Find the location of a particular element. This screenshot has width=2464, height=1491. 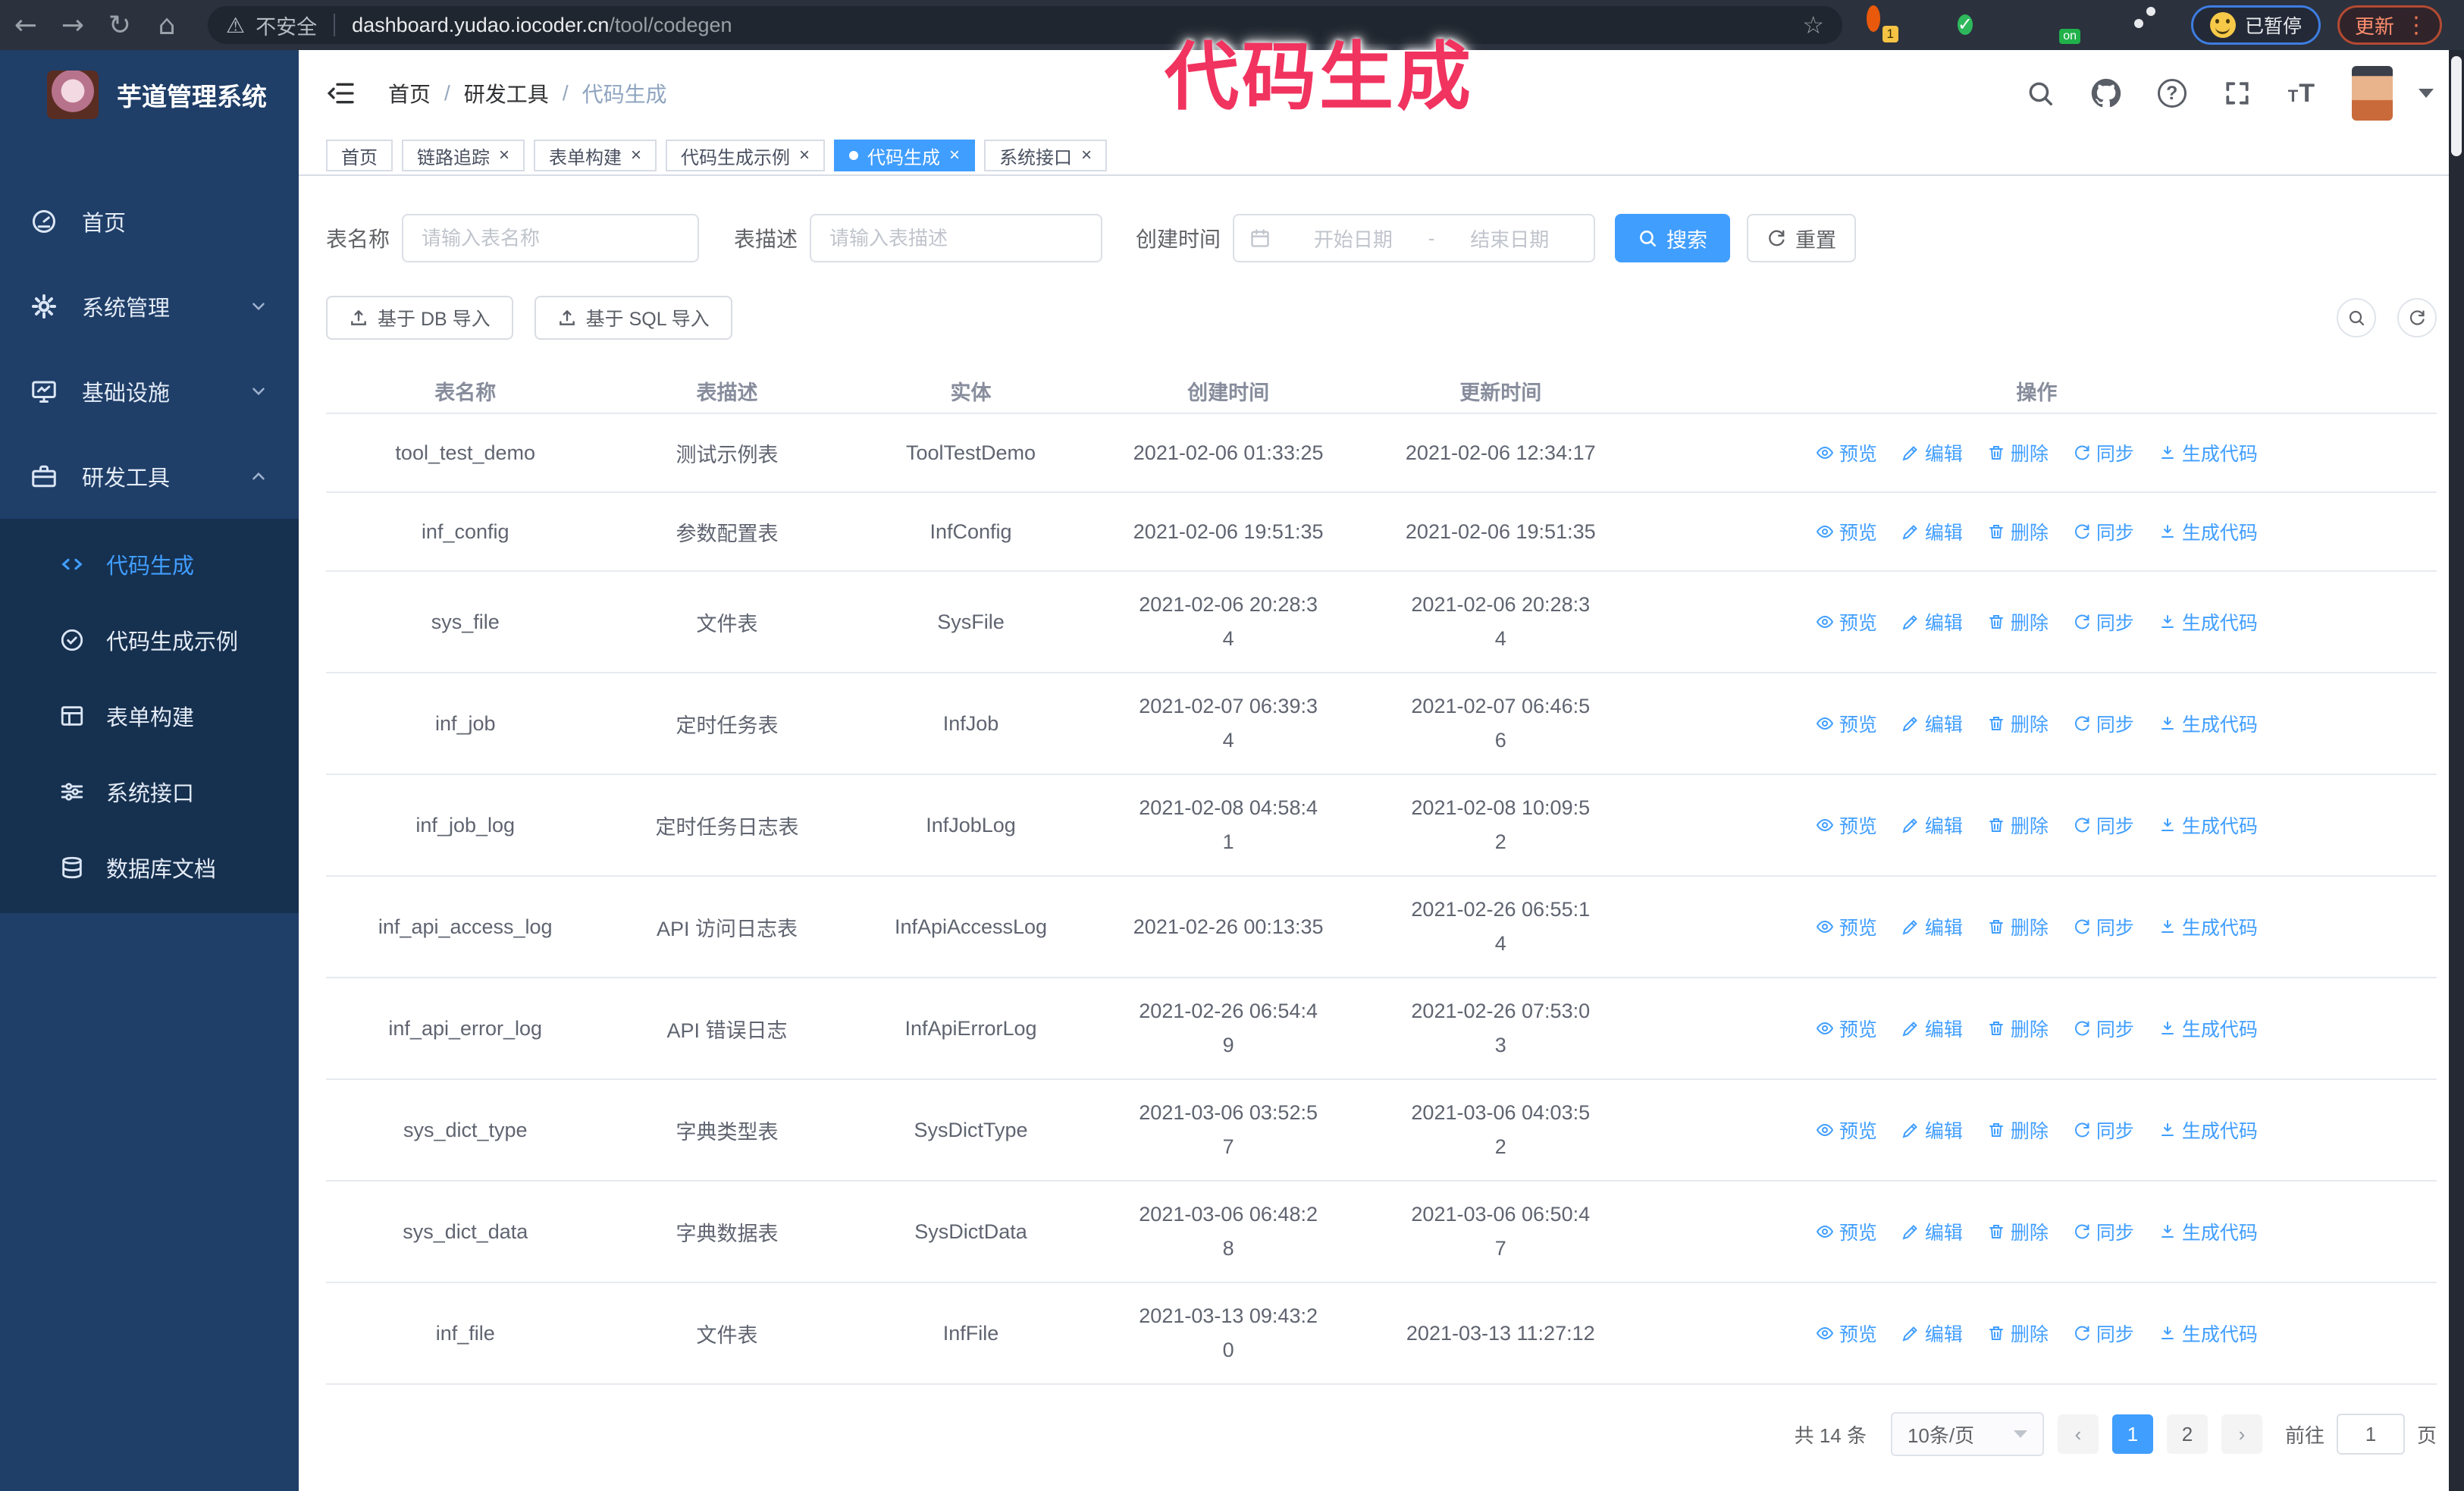

sidebar-item-home: 首页 is located at coordinates (150, 221).